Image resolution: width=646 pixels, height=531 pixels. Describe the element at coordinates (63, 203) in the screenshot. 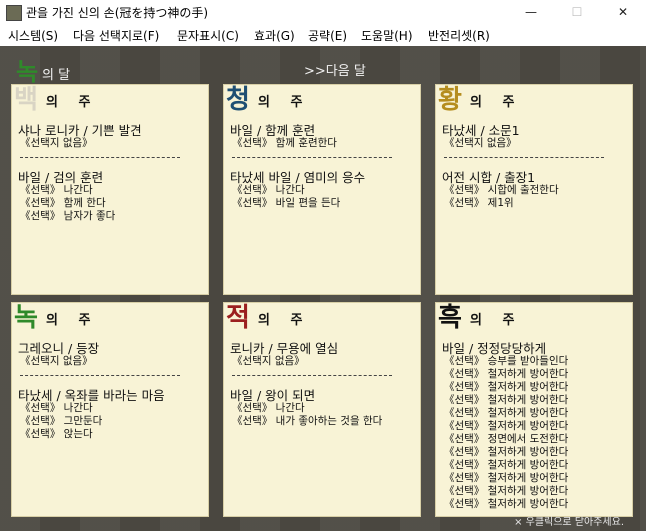

I see `choice-item: 《선택》 함께 한다` at that location.